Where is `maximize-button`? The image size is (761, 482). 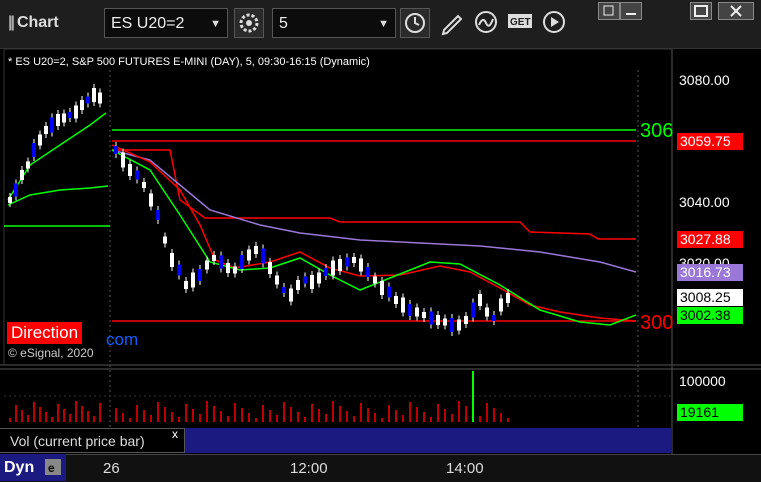
maximize-button is located at coordinates (701, 11).